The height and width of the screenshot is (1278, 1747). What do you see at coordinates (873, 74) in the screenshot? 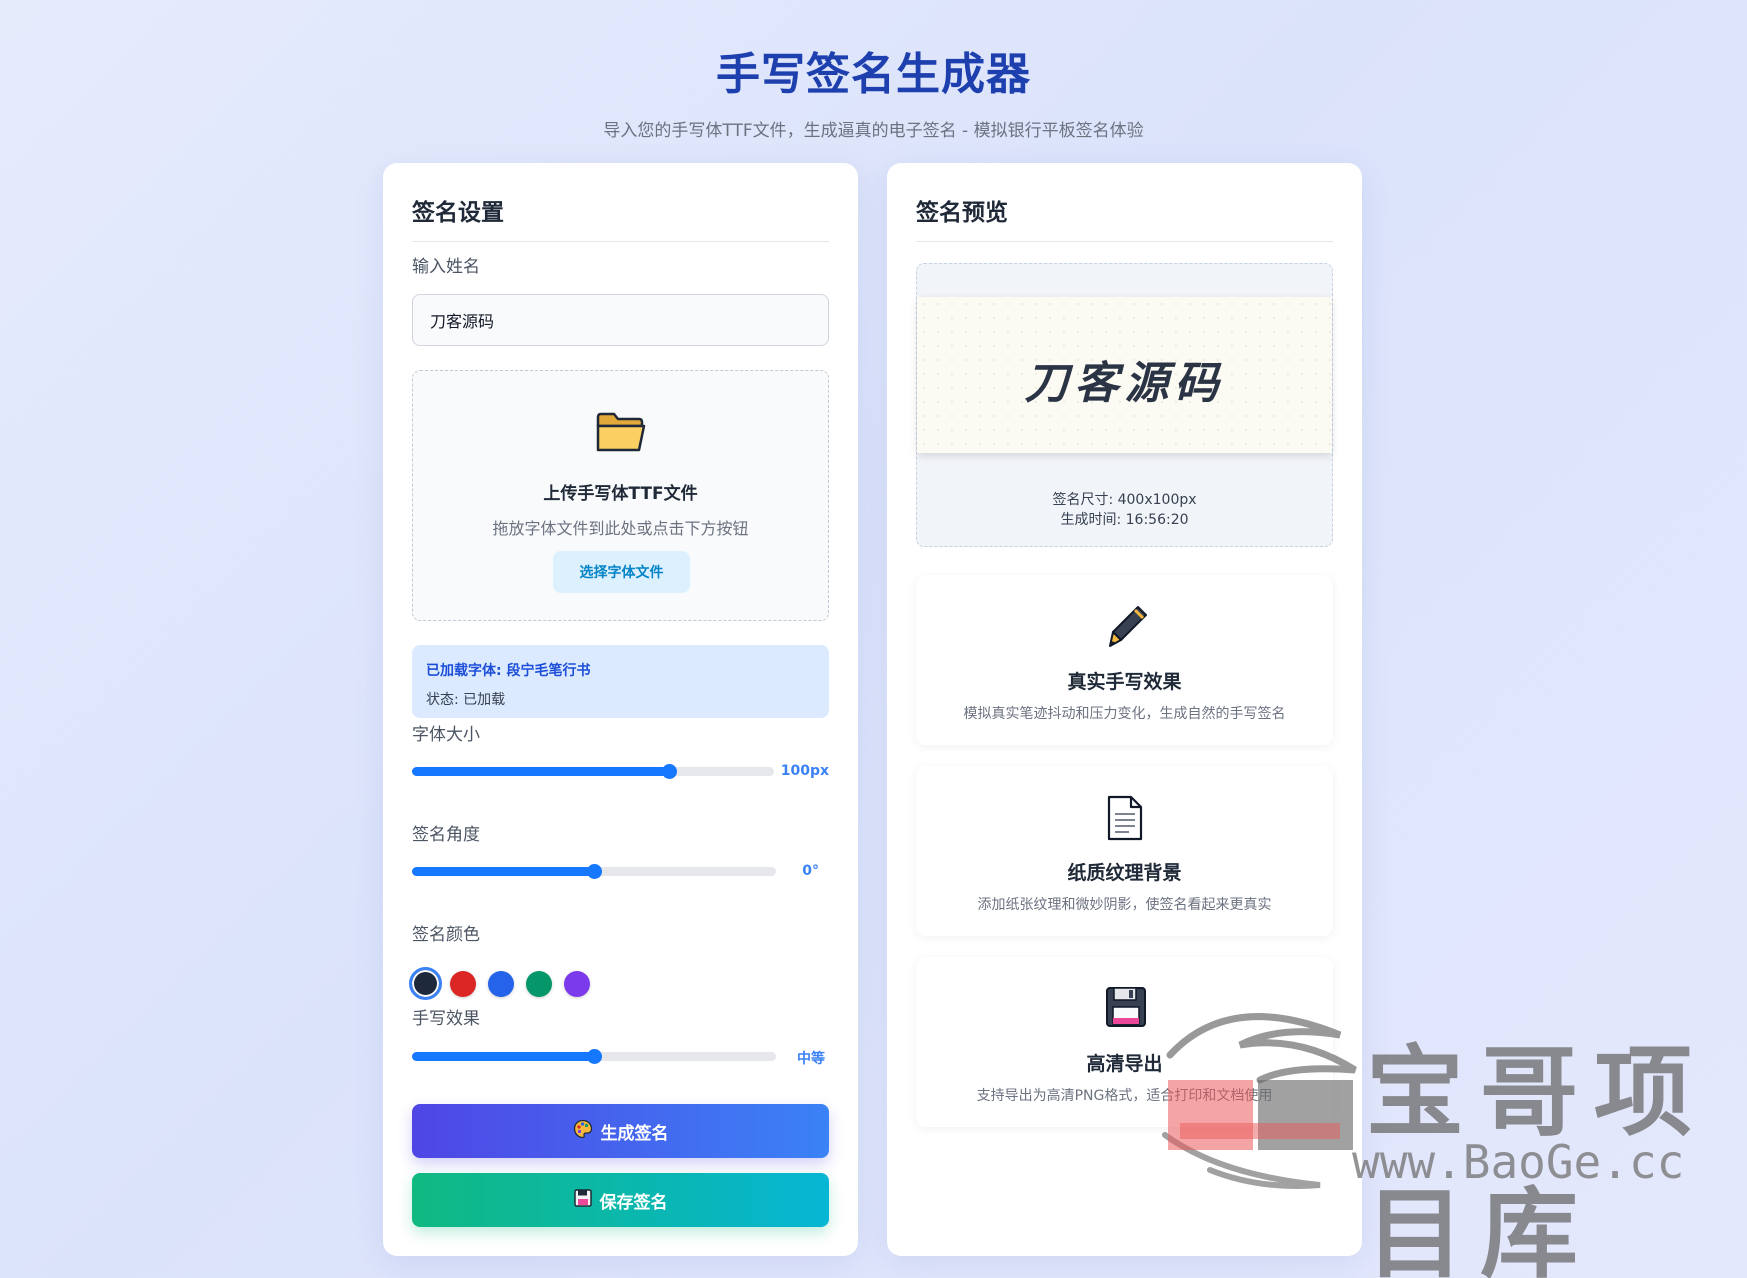
I see `page-title: 手写签名生成器` at bounding box center [873, 74].